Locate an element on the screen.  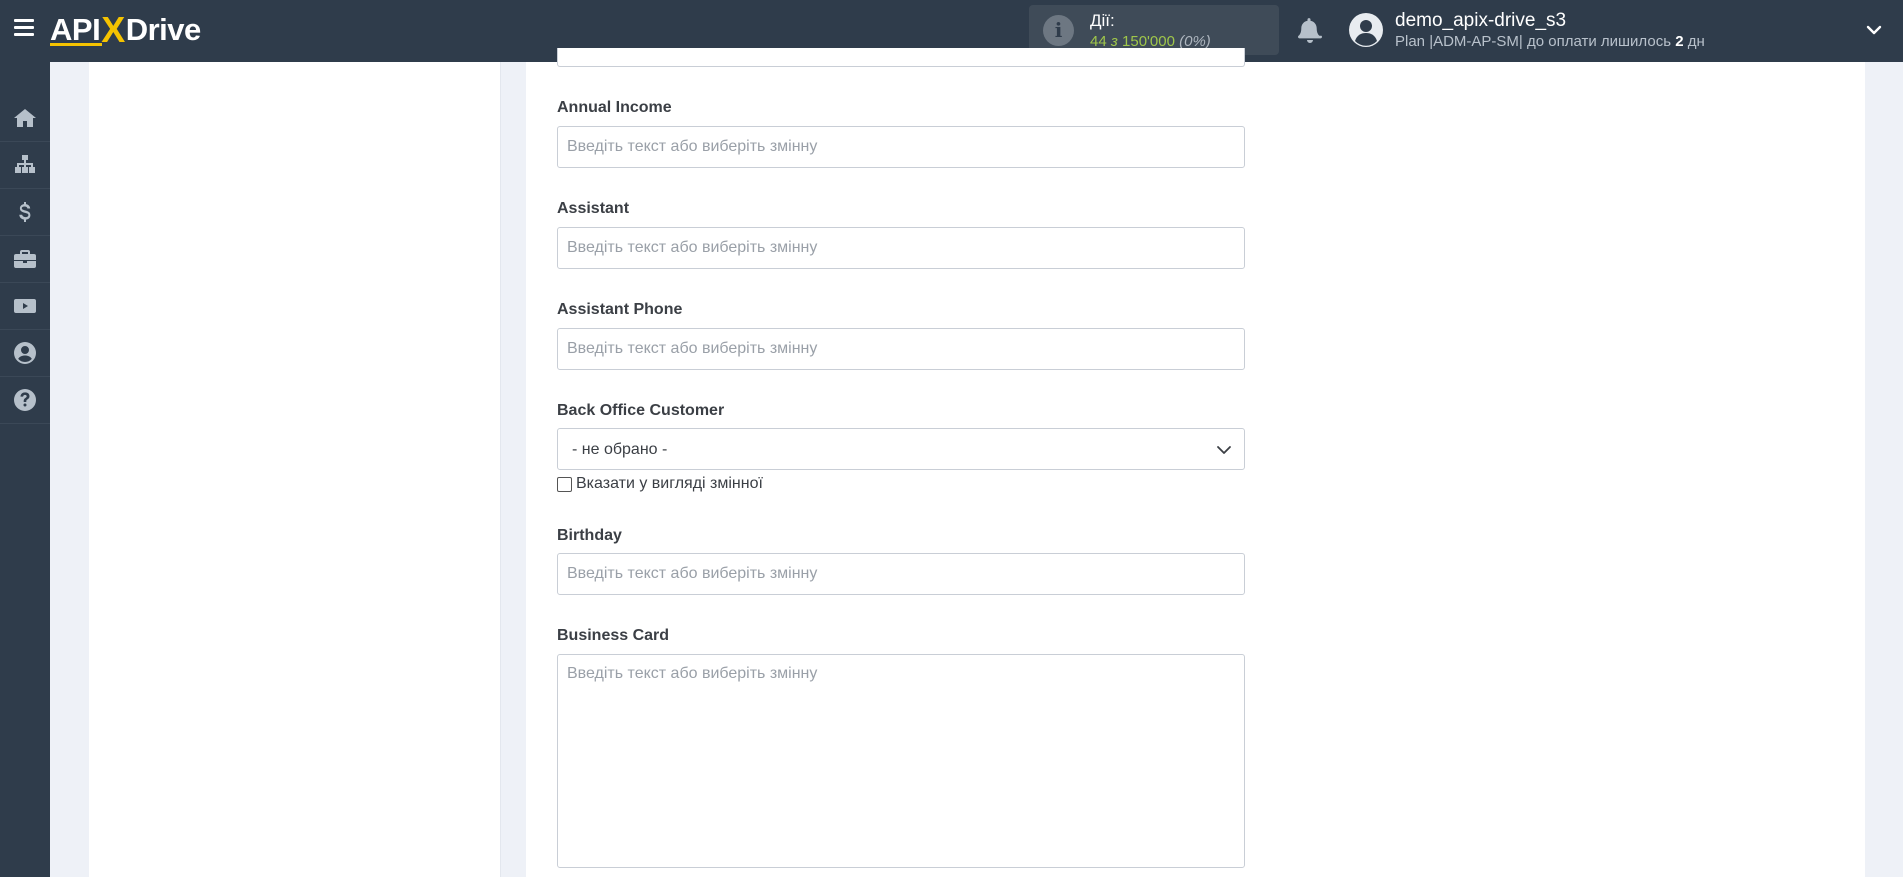
annual-income-label: Annual Income is located at coordinates (614, 107).